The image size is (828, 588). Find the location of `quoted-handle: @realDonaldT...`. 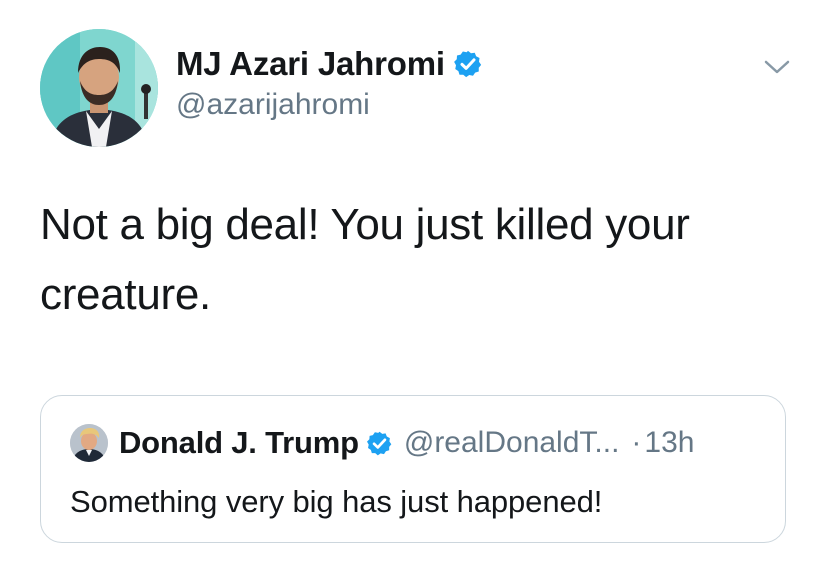

quoted-handle: @realDonaldT... is located at coordinates (512, 443).